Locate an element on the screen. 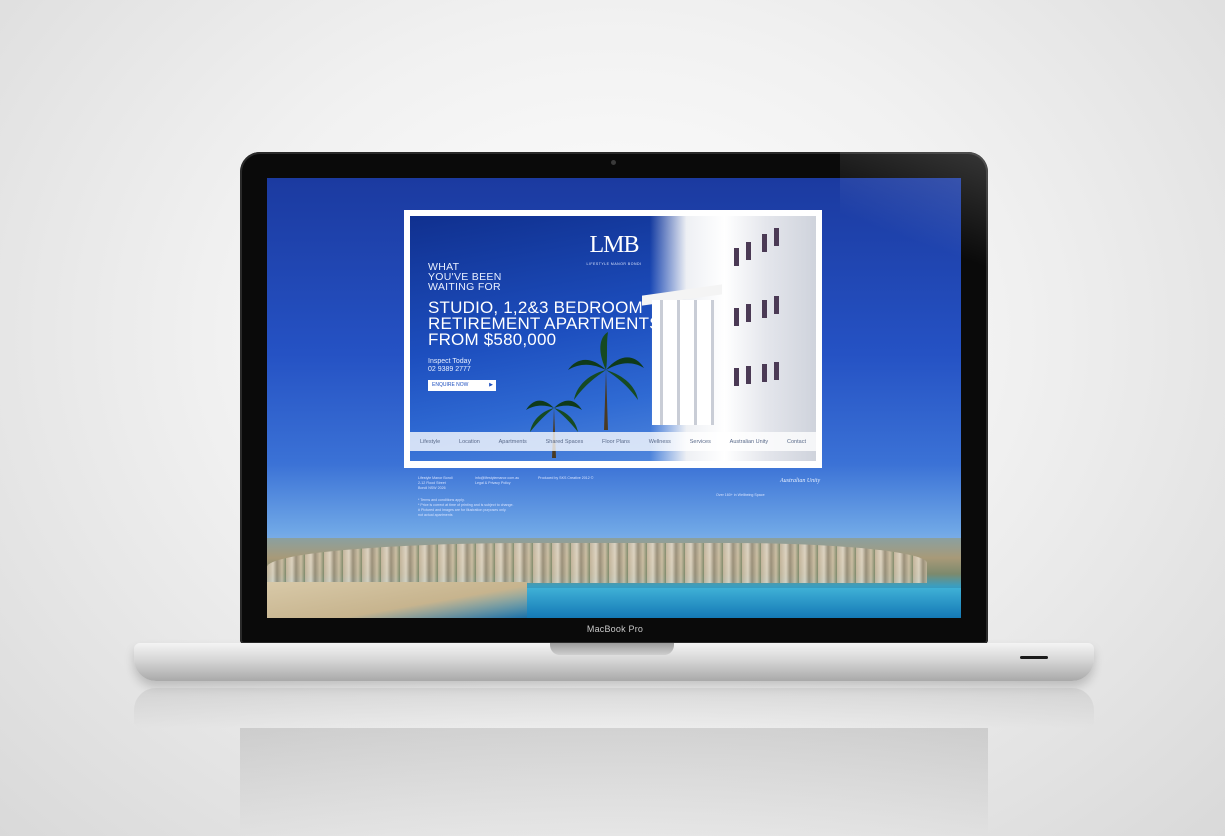 Image resolution: width=1225 pixels, height=836 pixels. site-logo-subtitle: LIFESTYLE MANOR BONDI is located at coordinates (614, 264).